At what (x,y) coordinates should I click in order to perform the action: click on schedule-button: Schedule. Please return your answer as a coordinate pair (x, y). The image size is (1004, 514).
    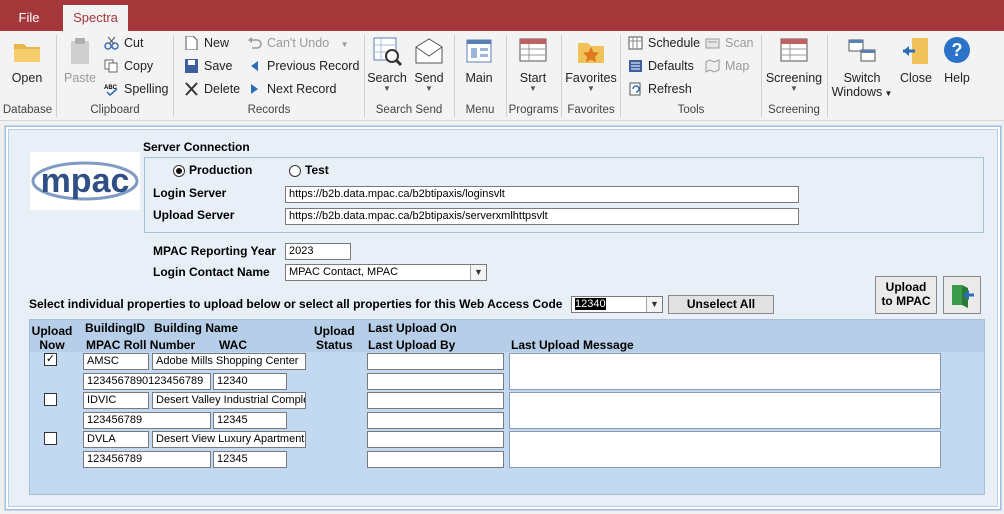
    Looking at the image, I should click on (664, 43).